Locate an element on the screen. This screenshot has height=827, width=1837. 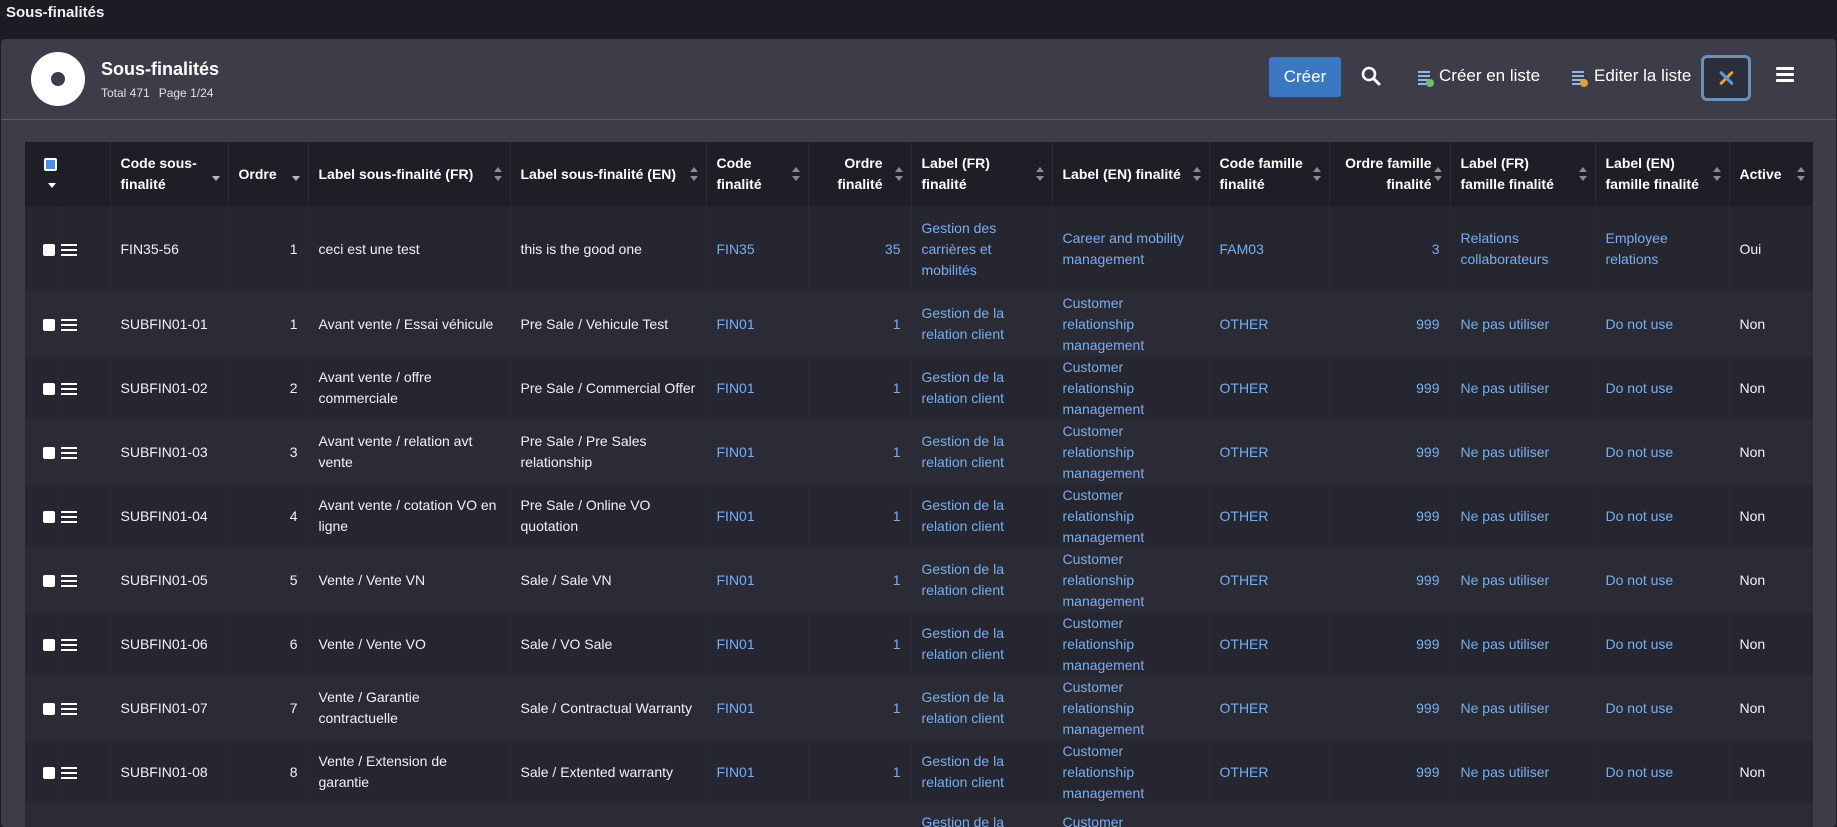
table-cell: 35 is located at coordinates (860, 249).